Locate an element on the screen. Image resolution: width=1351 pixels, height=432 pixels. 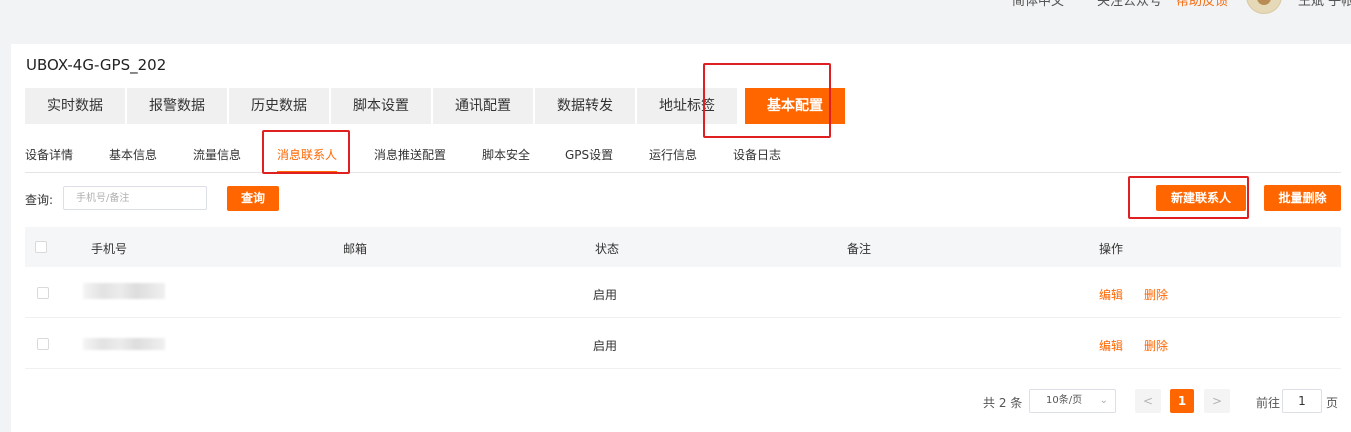
tab-address-tags: 地址标签 is located at coordinates (687, 106).